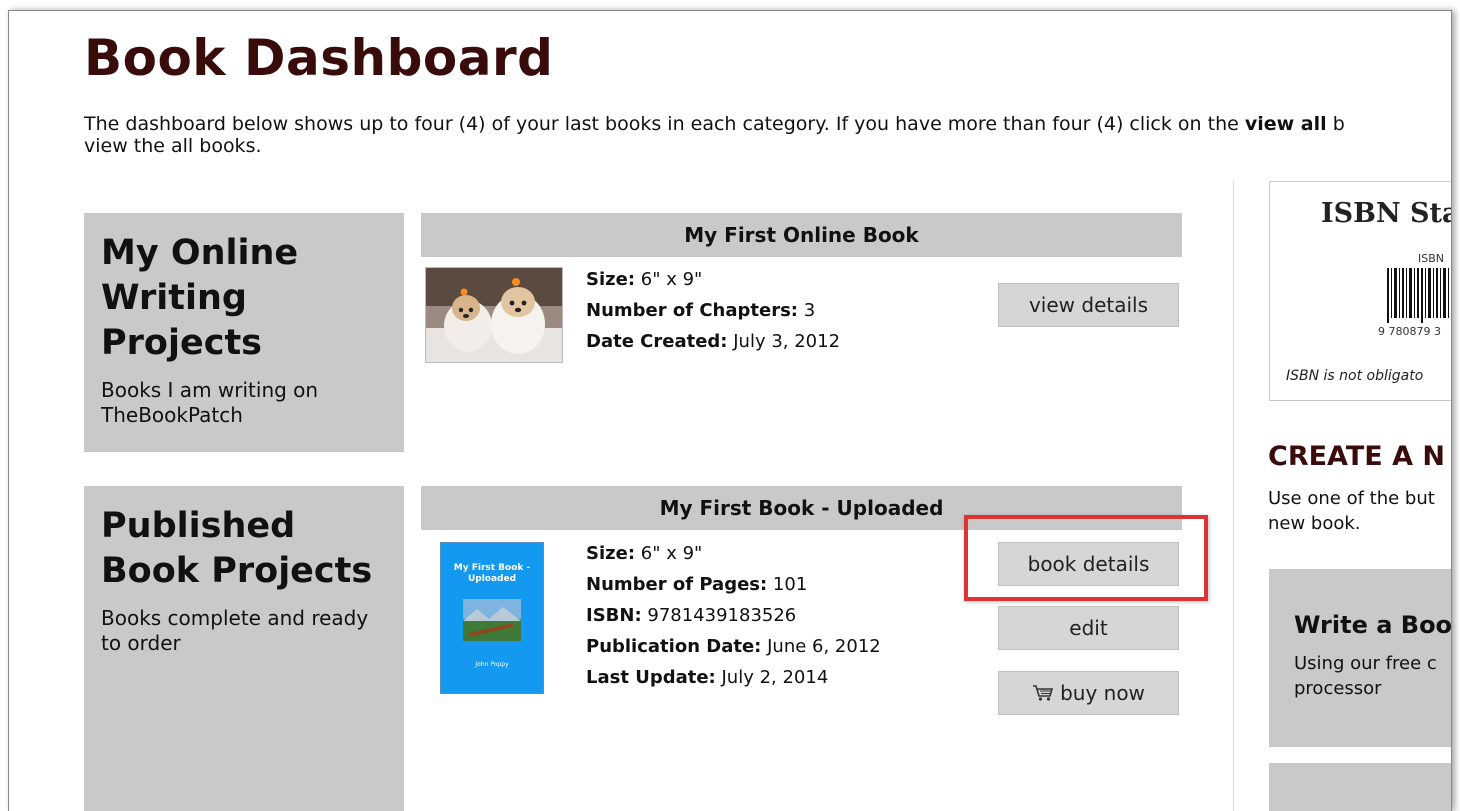  I want to click on intro-text-end: b, so click(1335, 124).